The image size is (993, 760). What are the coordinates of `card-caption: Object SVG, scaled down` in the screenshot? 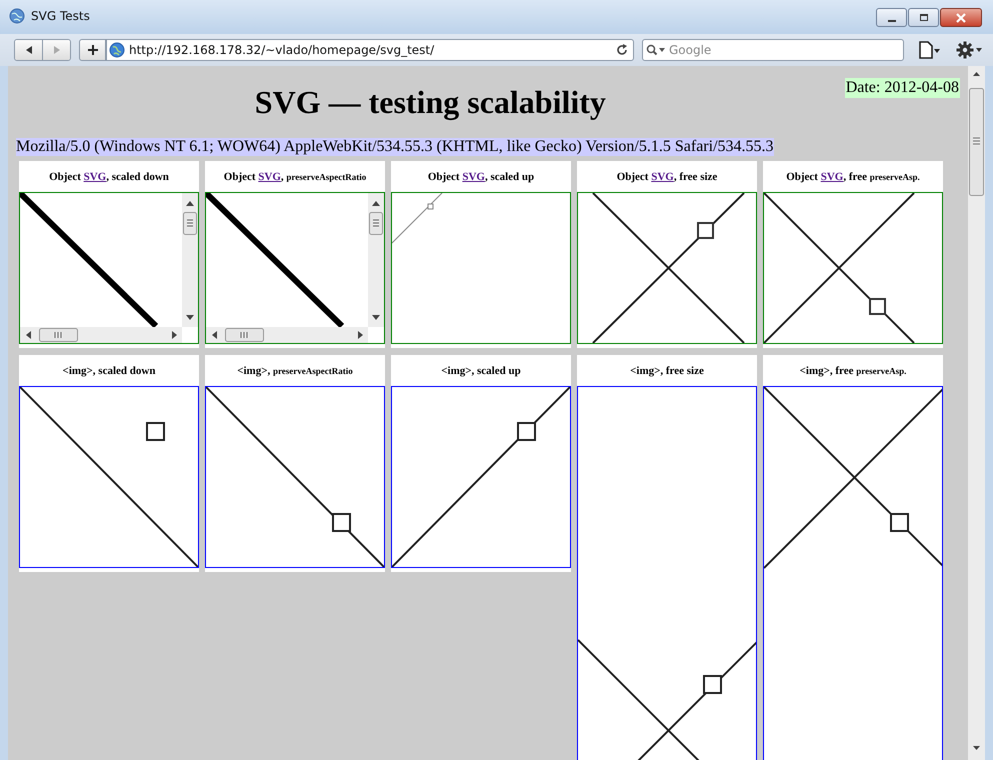 It's located at (109, 177).